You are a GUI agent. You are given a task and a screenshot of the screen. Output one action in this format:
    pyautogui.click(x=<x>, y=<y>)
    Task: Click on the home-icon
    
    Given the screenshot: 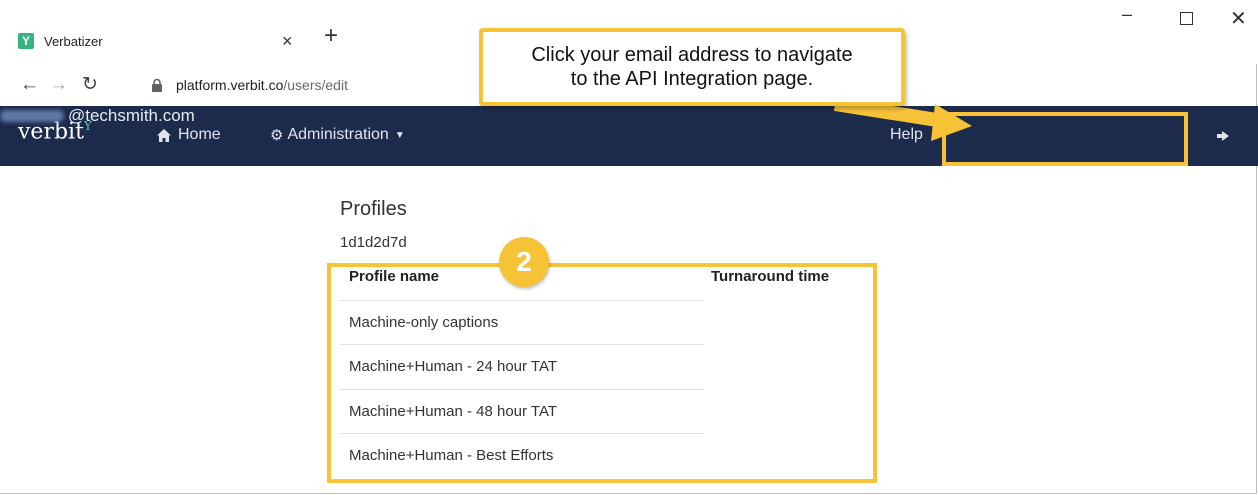 What is the action you would take?
    pyautogui.click(x=164, y=135)
    